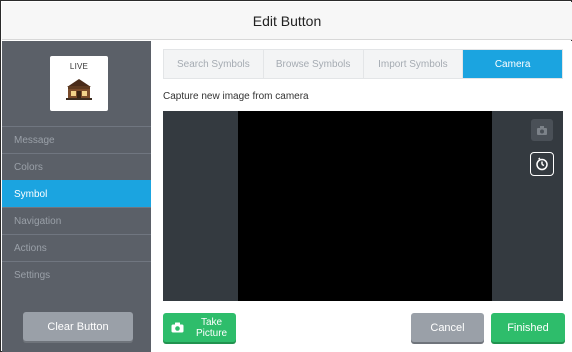 The image size is (572, 352). What do you see at coordinates (512, 64) in the screenshot?
I see `tab-camera: Camera` at bounding box center [512, 64].